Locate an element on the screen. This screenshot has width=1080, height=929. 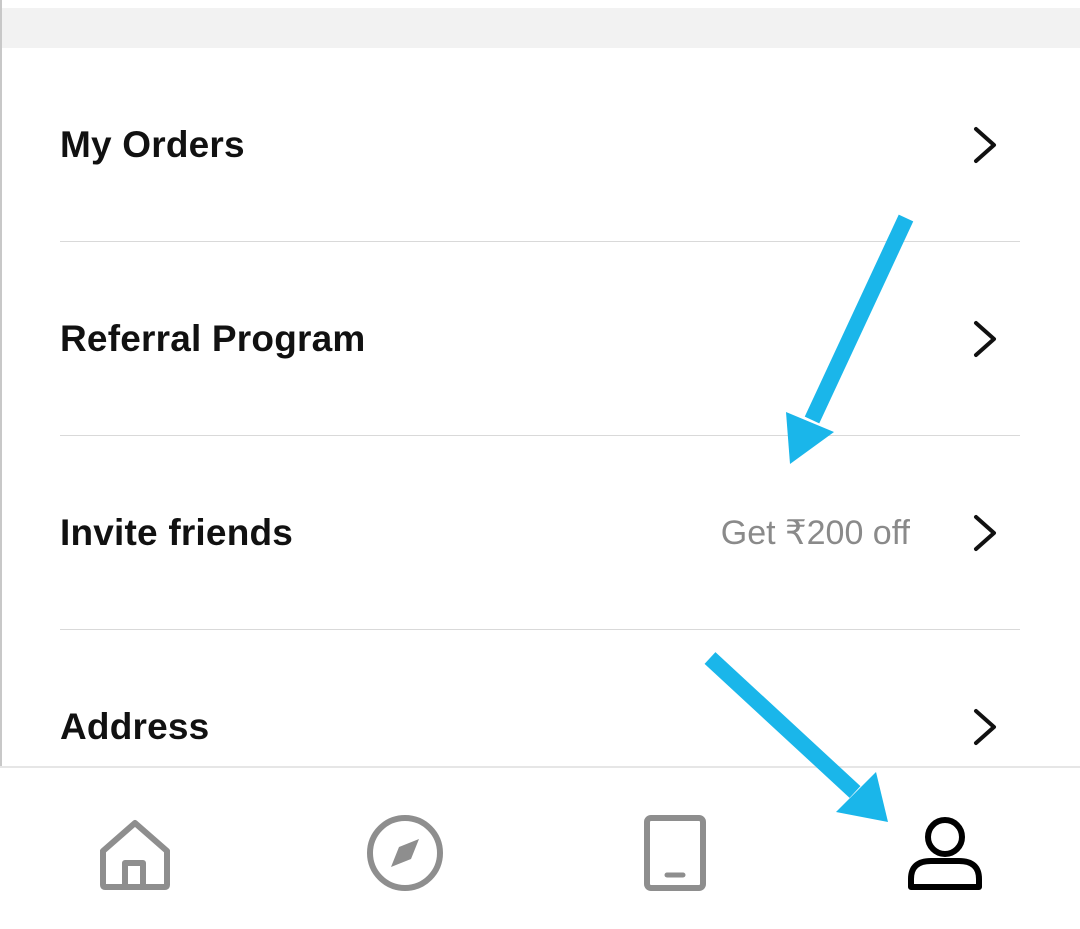
nav-explore is located at coordinates (405, 853).